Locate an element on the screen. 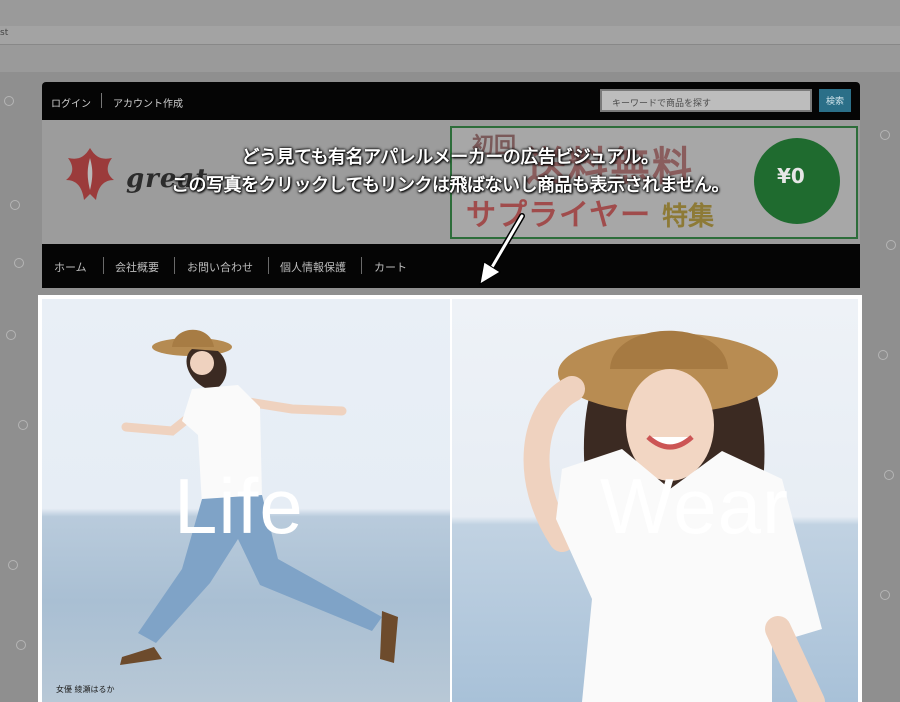 The image size is (900, 702). browser-tab-label: st is located at coordinates (4, 33).